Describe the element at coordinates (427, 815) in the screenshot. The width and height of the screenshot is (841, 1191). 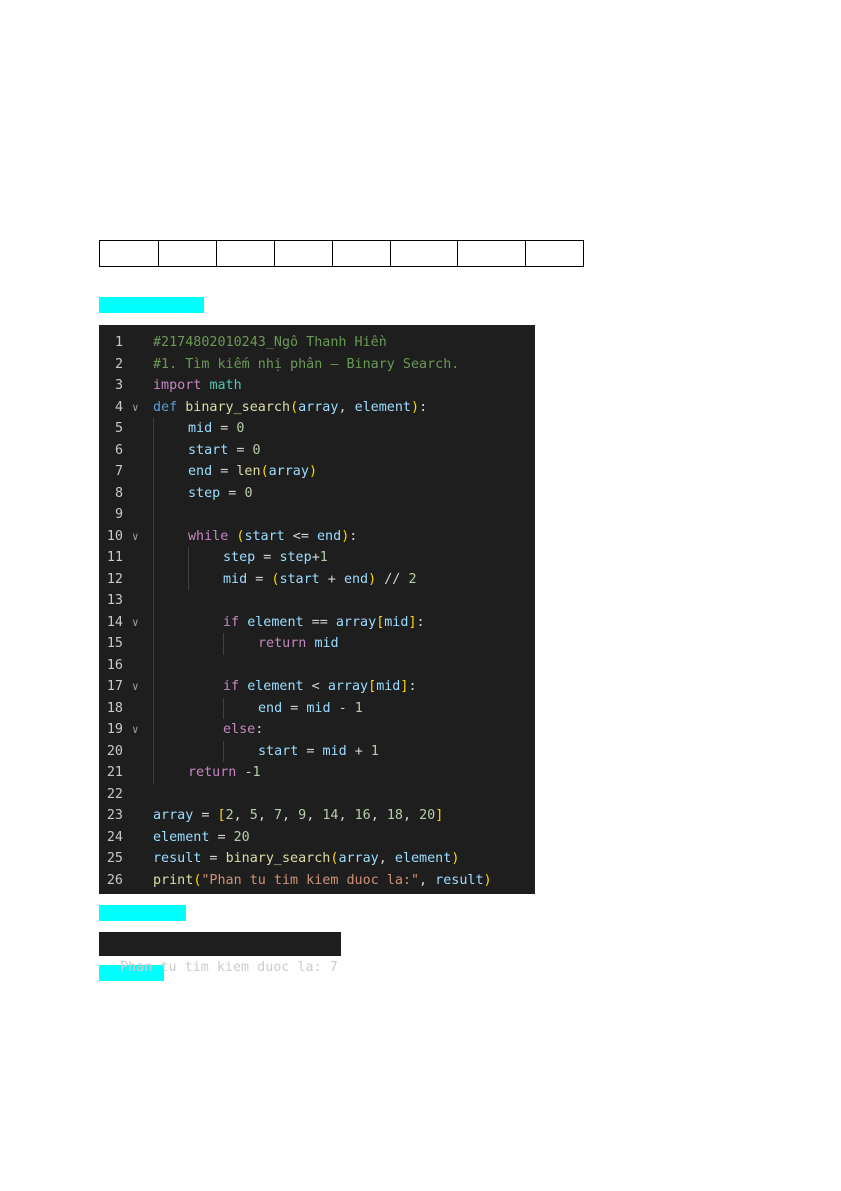
I see `code-token: 20` at that location.